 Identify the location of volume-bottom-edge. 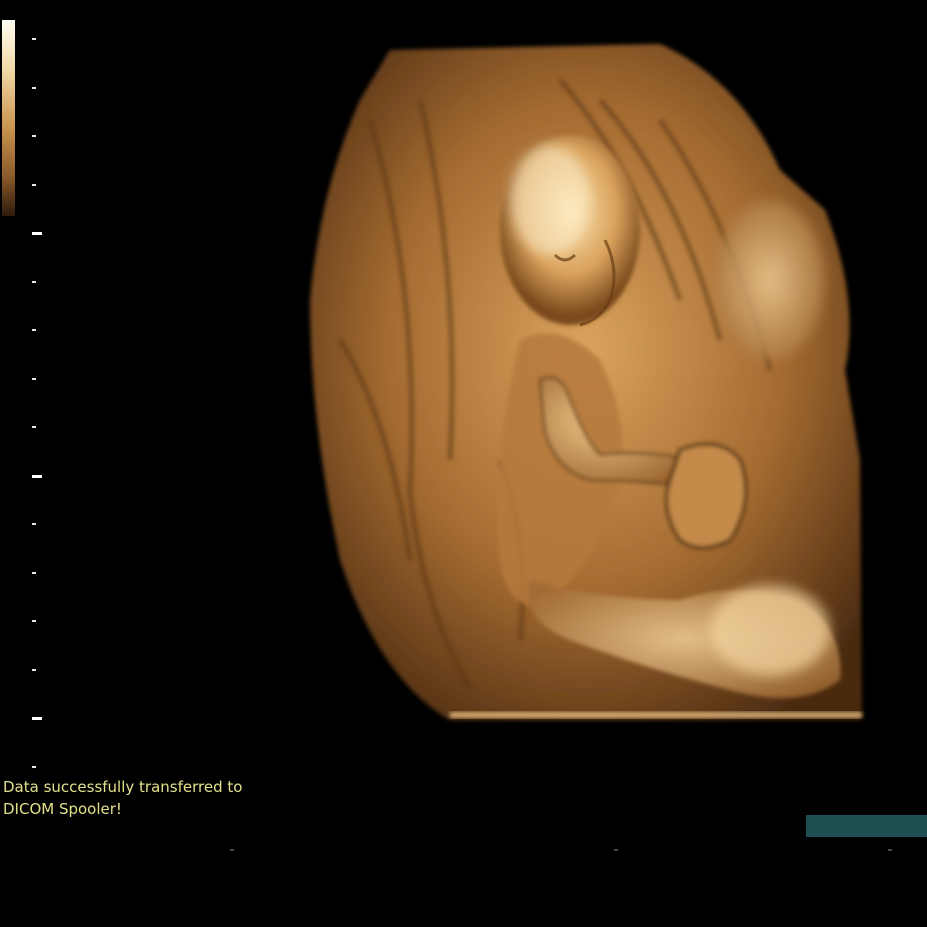
(656, 715).